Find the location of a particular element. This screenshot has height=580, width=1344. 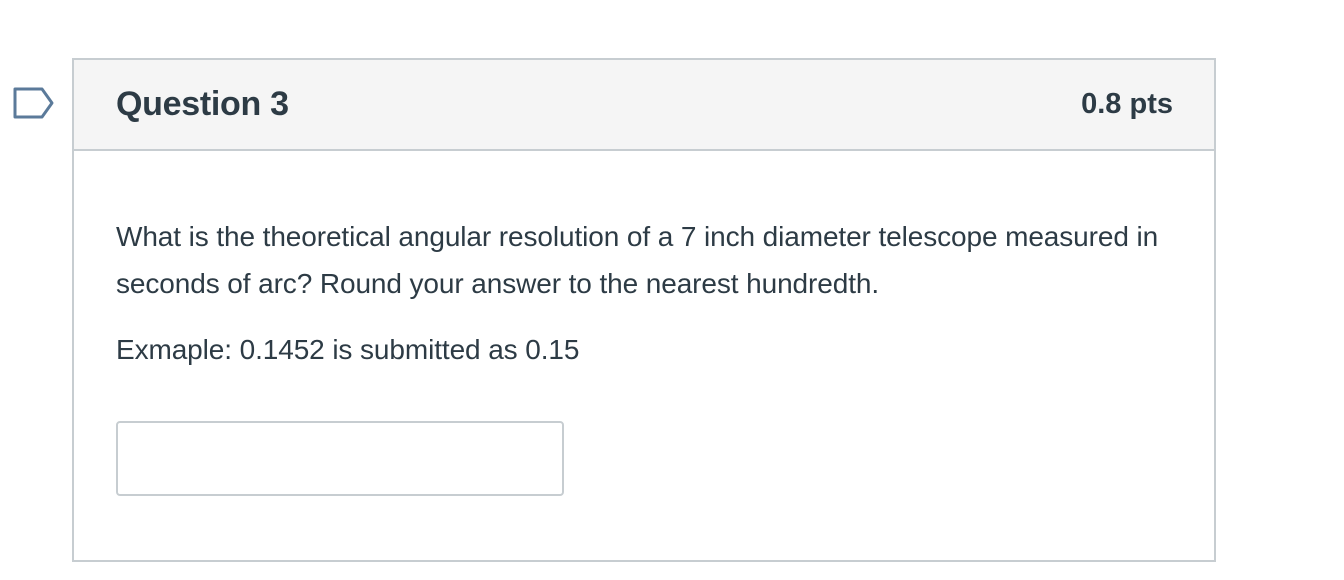

flag-question-icon is located at coordinates (34, 103).